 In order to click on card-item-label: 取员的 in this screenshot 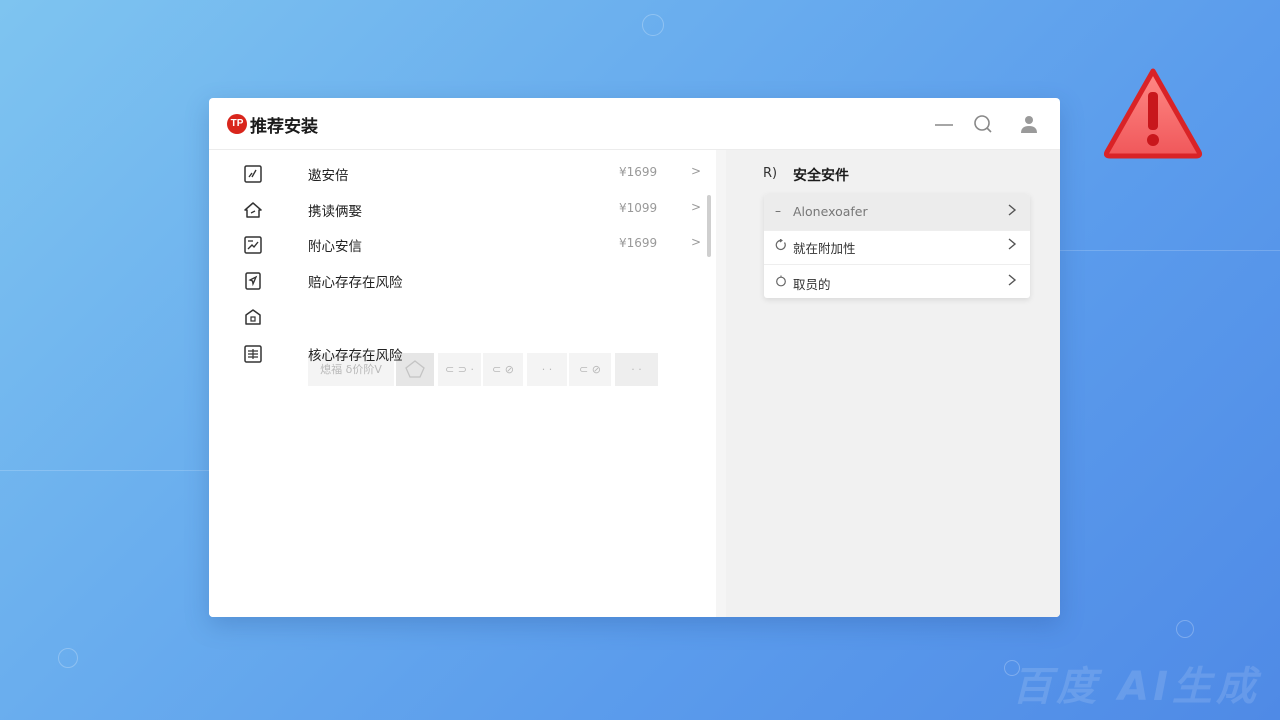, I will do `click(812, 284)`.